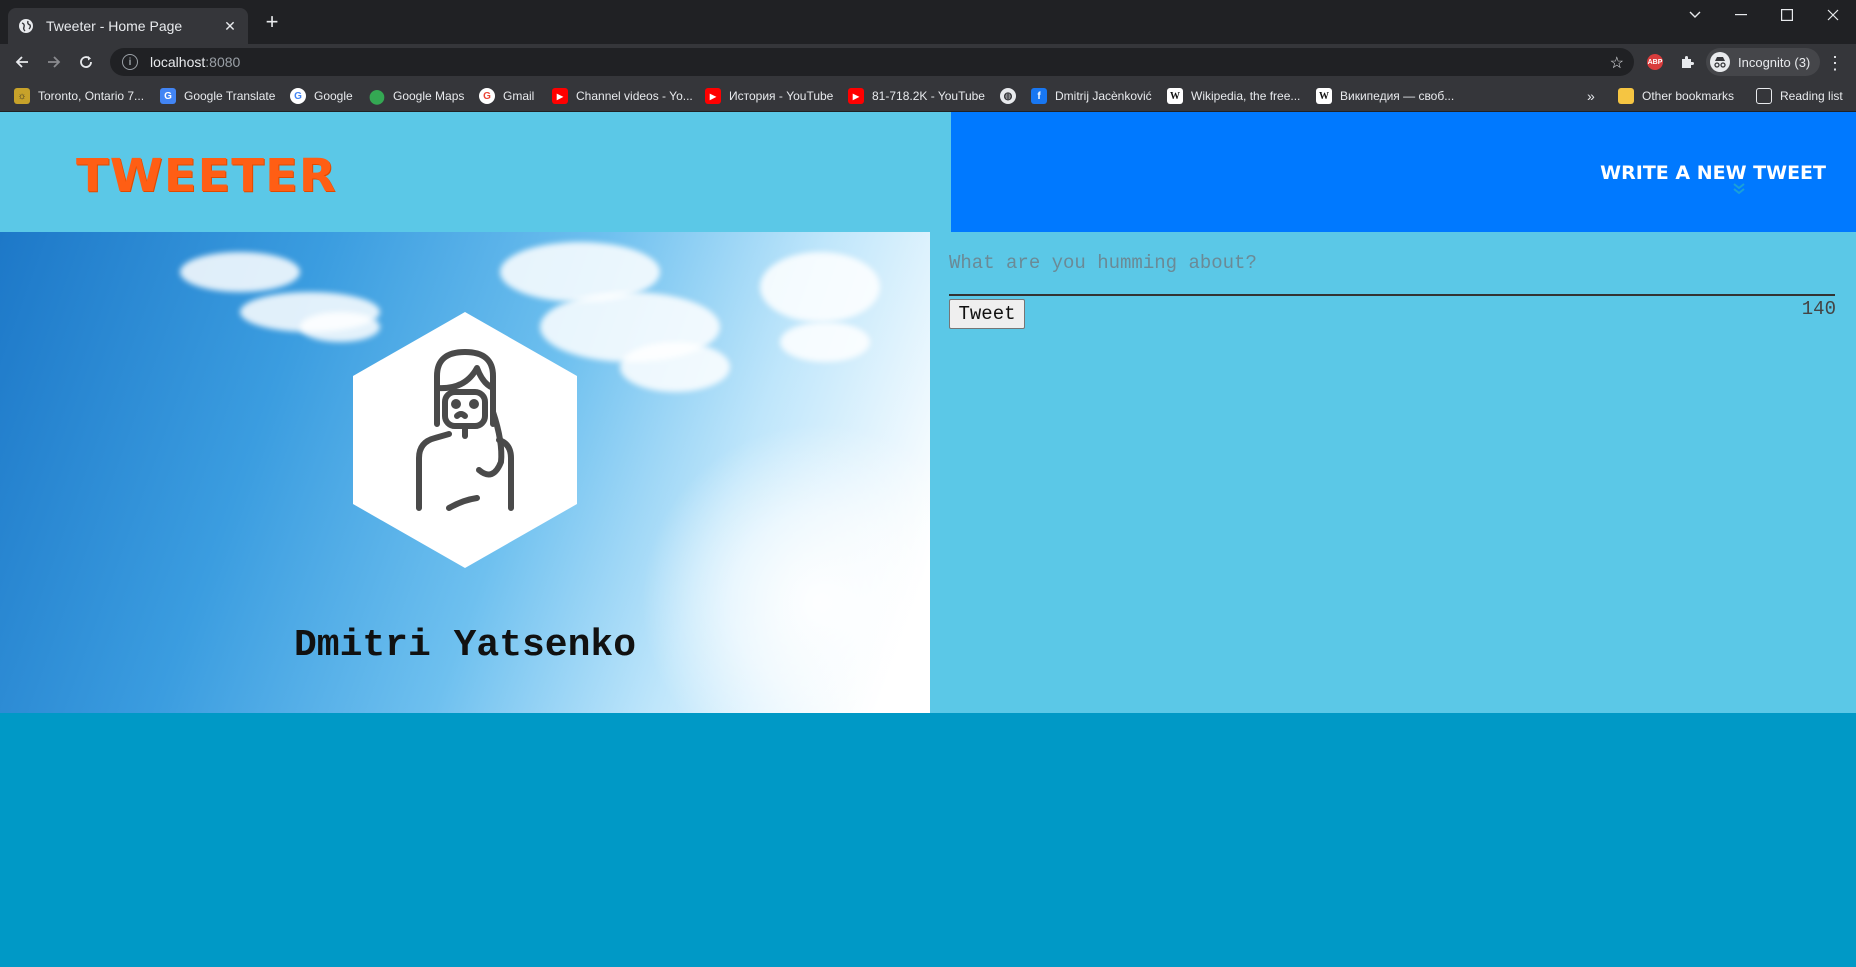 The width and height of the screenshot is (1856, 967). What do you see at coordinates (1688, 96) in the screenshot?
I see `bookmark-label: Other bookmarks` at bounding box center [1688, 96].